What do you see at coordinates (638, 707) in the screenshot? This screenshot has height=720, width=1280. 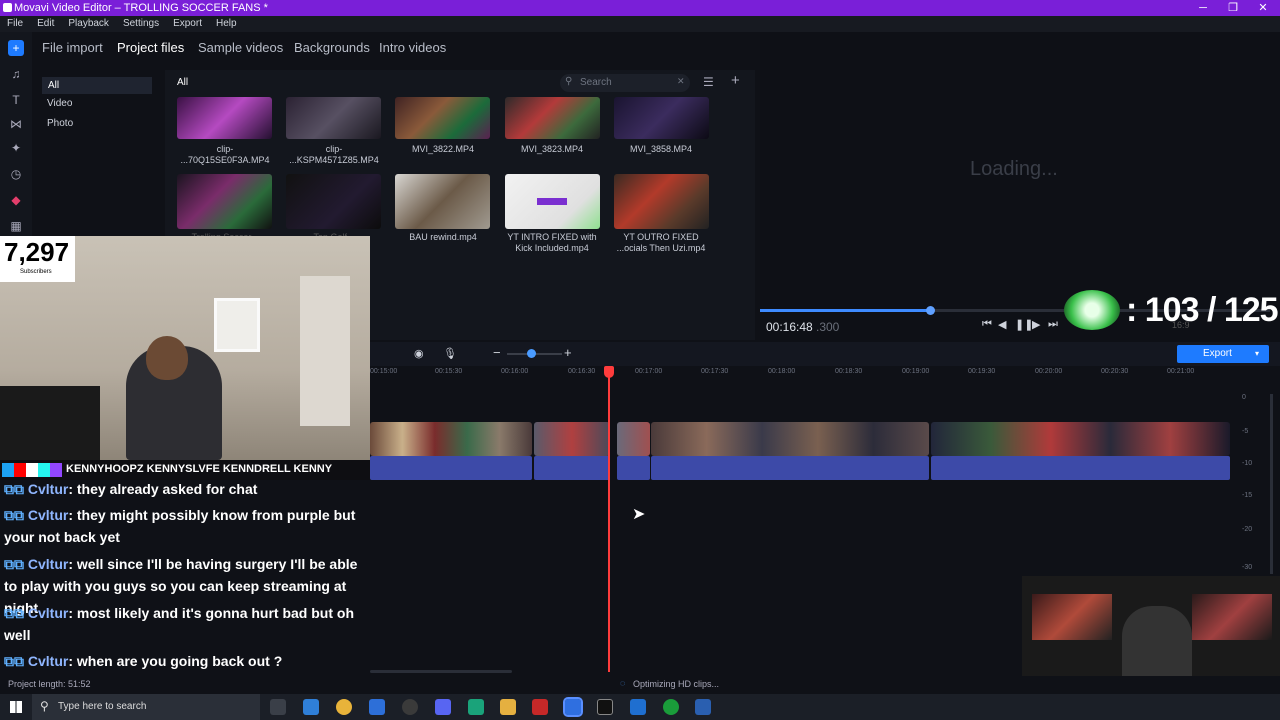 I see `outlook-icon` at bounding box center [638, 707].